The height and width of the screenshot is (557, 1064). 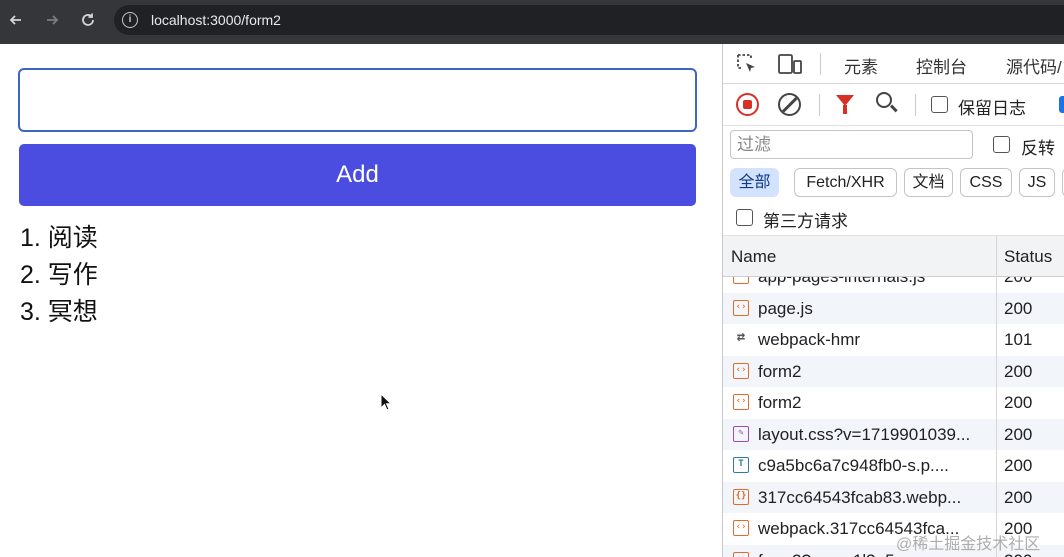 I want to click on websocket-icon: ⇄, so click(x=741, y=337).